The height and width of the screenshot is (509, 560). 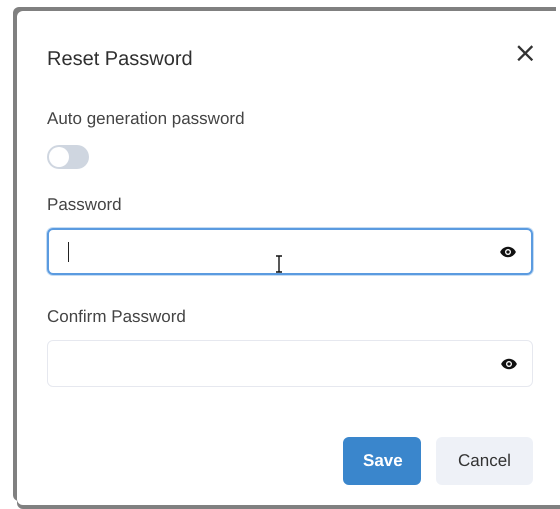 What do you see at coordinates (279, 264) in the screenshot?
I see `text-cursor-icon` at bounding box center [279, 264].